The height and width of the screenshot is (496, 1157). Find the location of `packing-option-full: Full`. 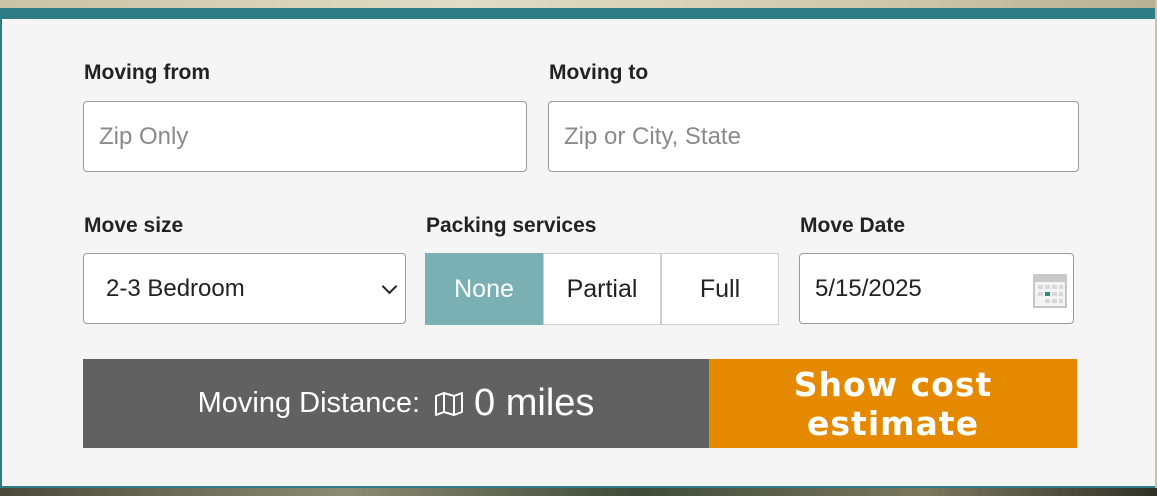

packing-option-full: Full is located at coordinates (720, 289).